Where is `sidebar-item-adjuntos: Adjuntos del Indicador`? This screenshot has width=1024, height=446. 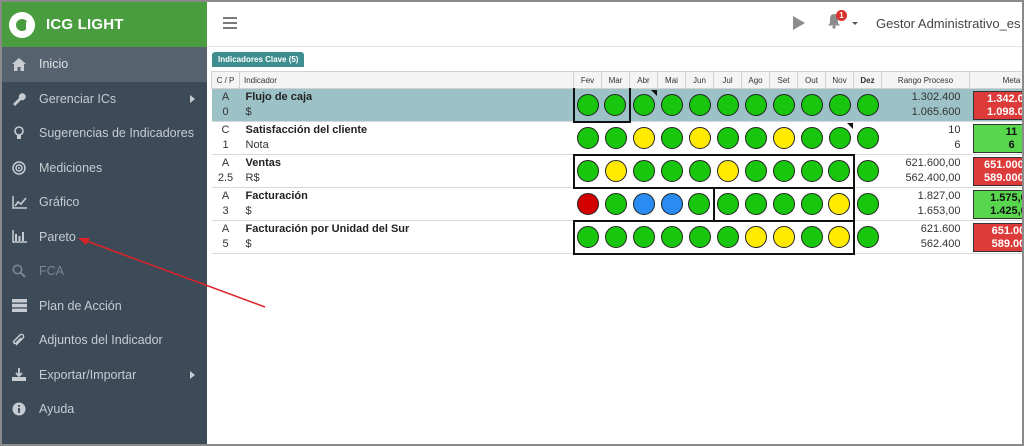
sidebar-item-adjuntos: Adjuntos del Indicador is located at coordinates (104, 340).